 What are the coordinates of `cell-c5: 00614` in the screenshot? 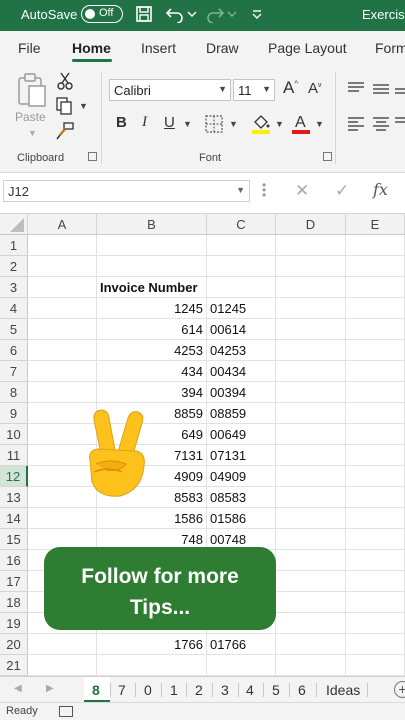 It's located at (228, 329).